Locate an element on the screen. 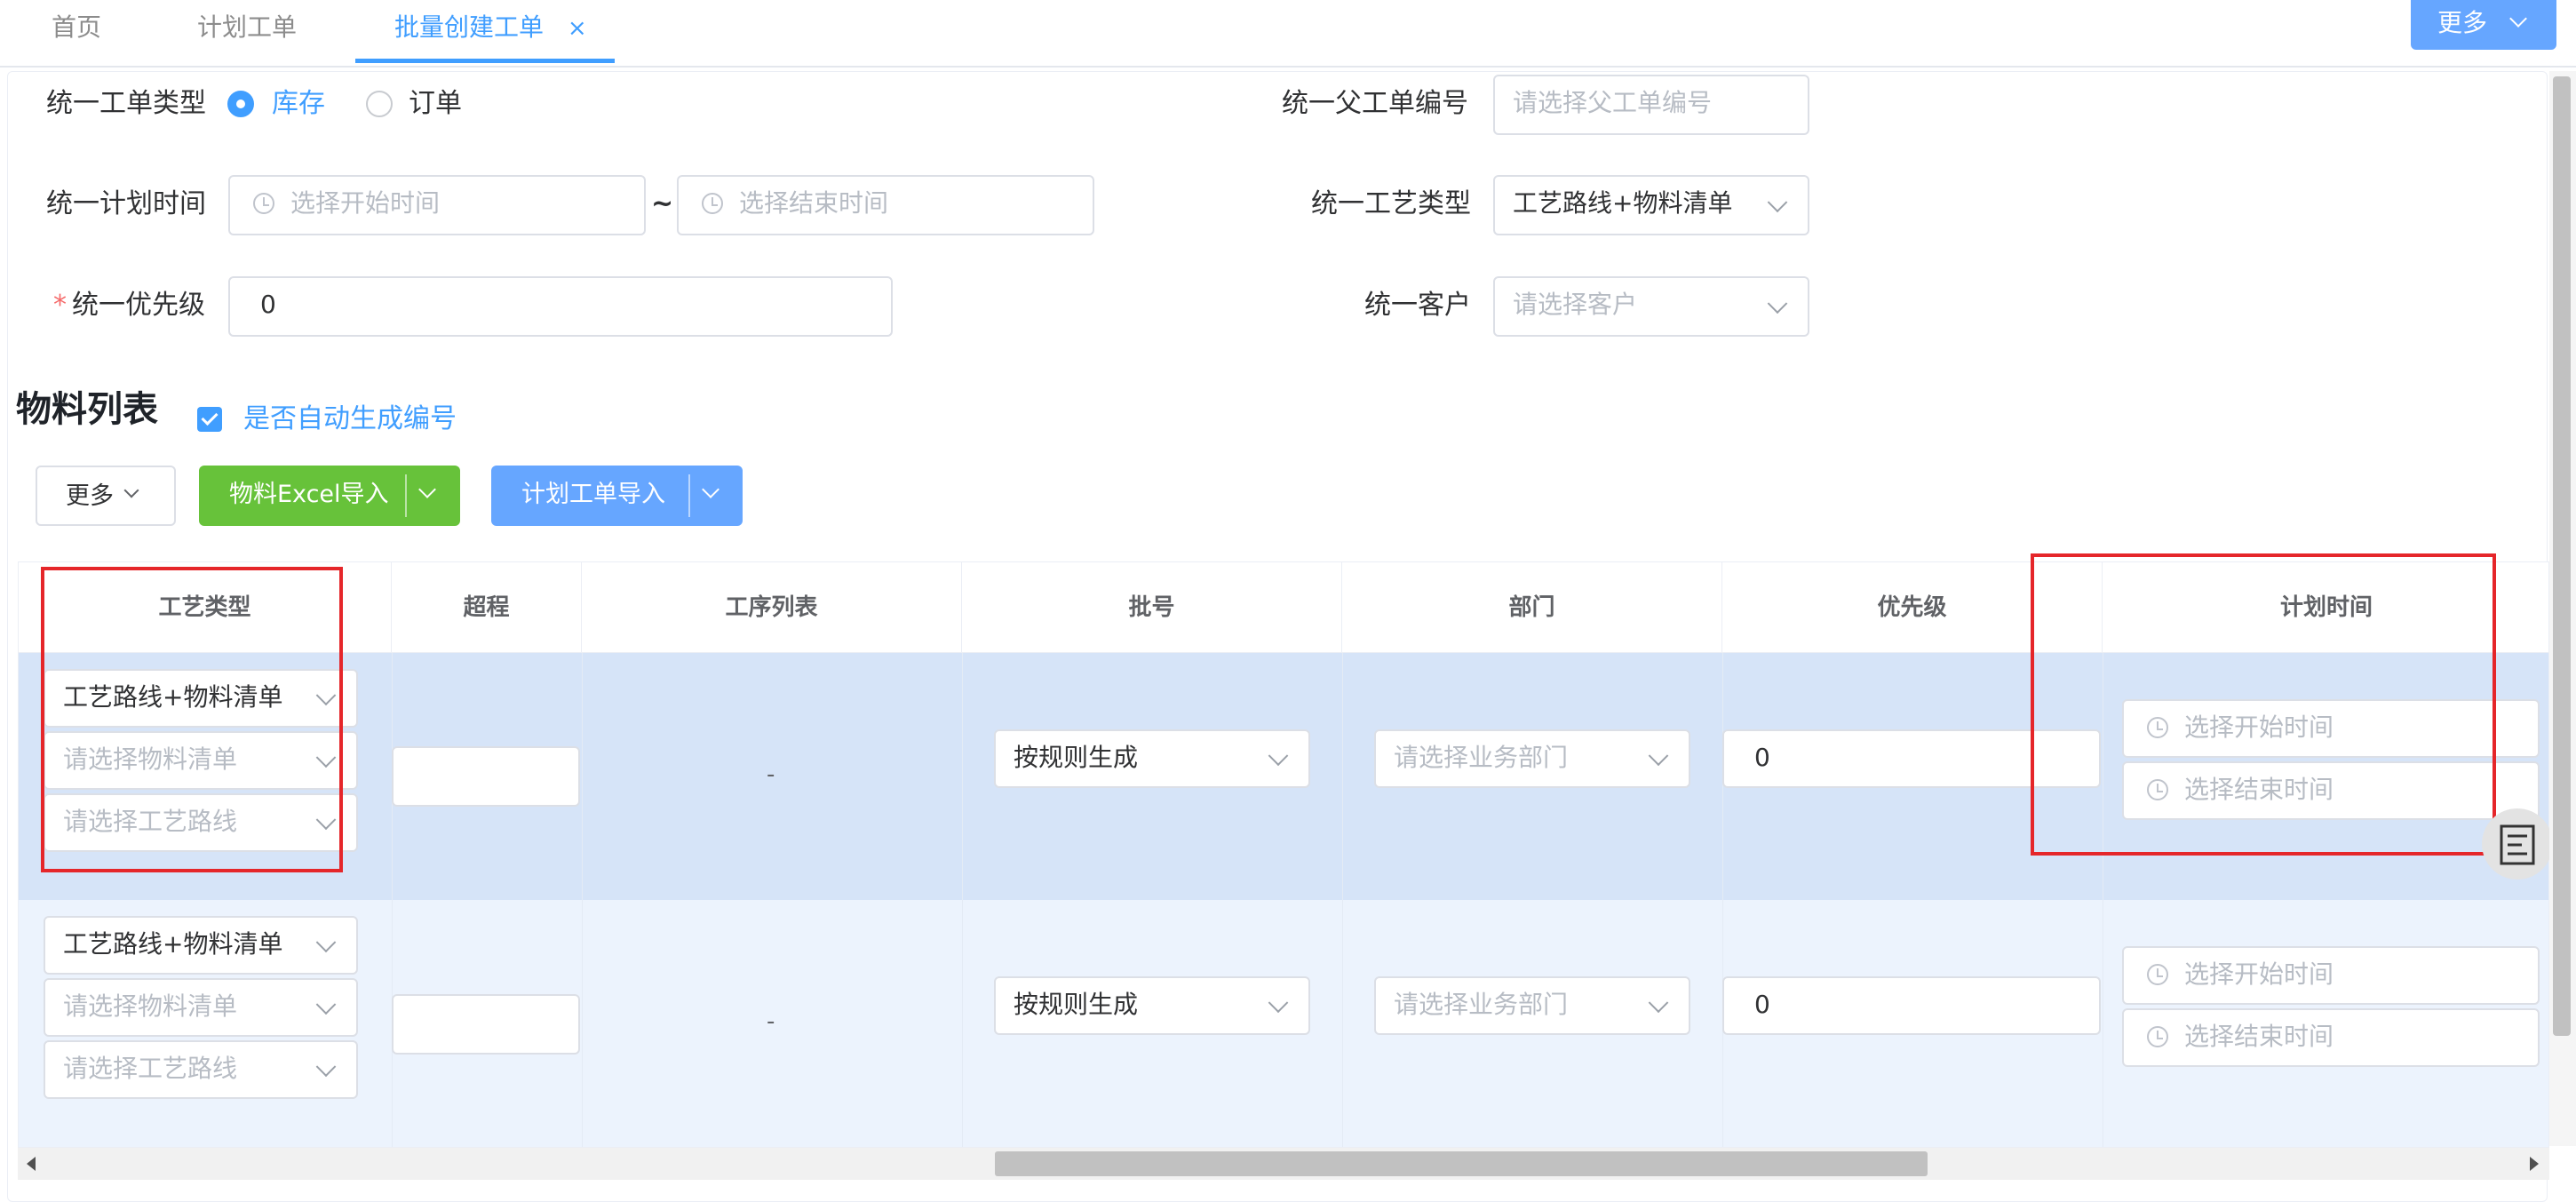 Image resolution: width=2576 pixels, height=1202 pixels. highlight-box-plan-time-column is located at coordinates (2263, 705).